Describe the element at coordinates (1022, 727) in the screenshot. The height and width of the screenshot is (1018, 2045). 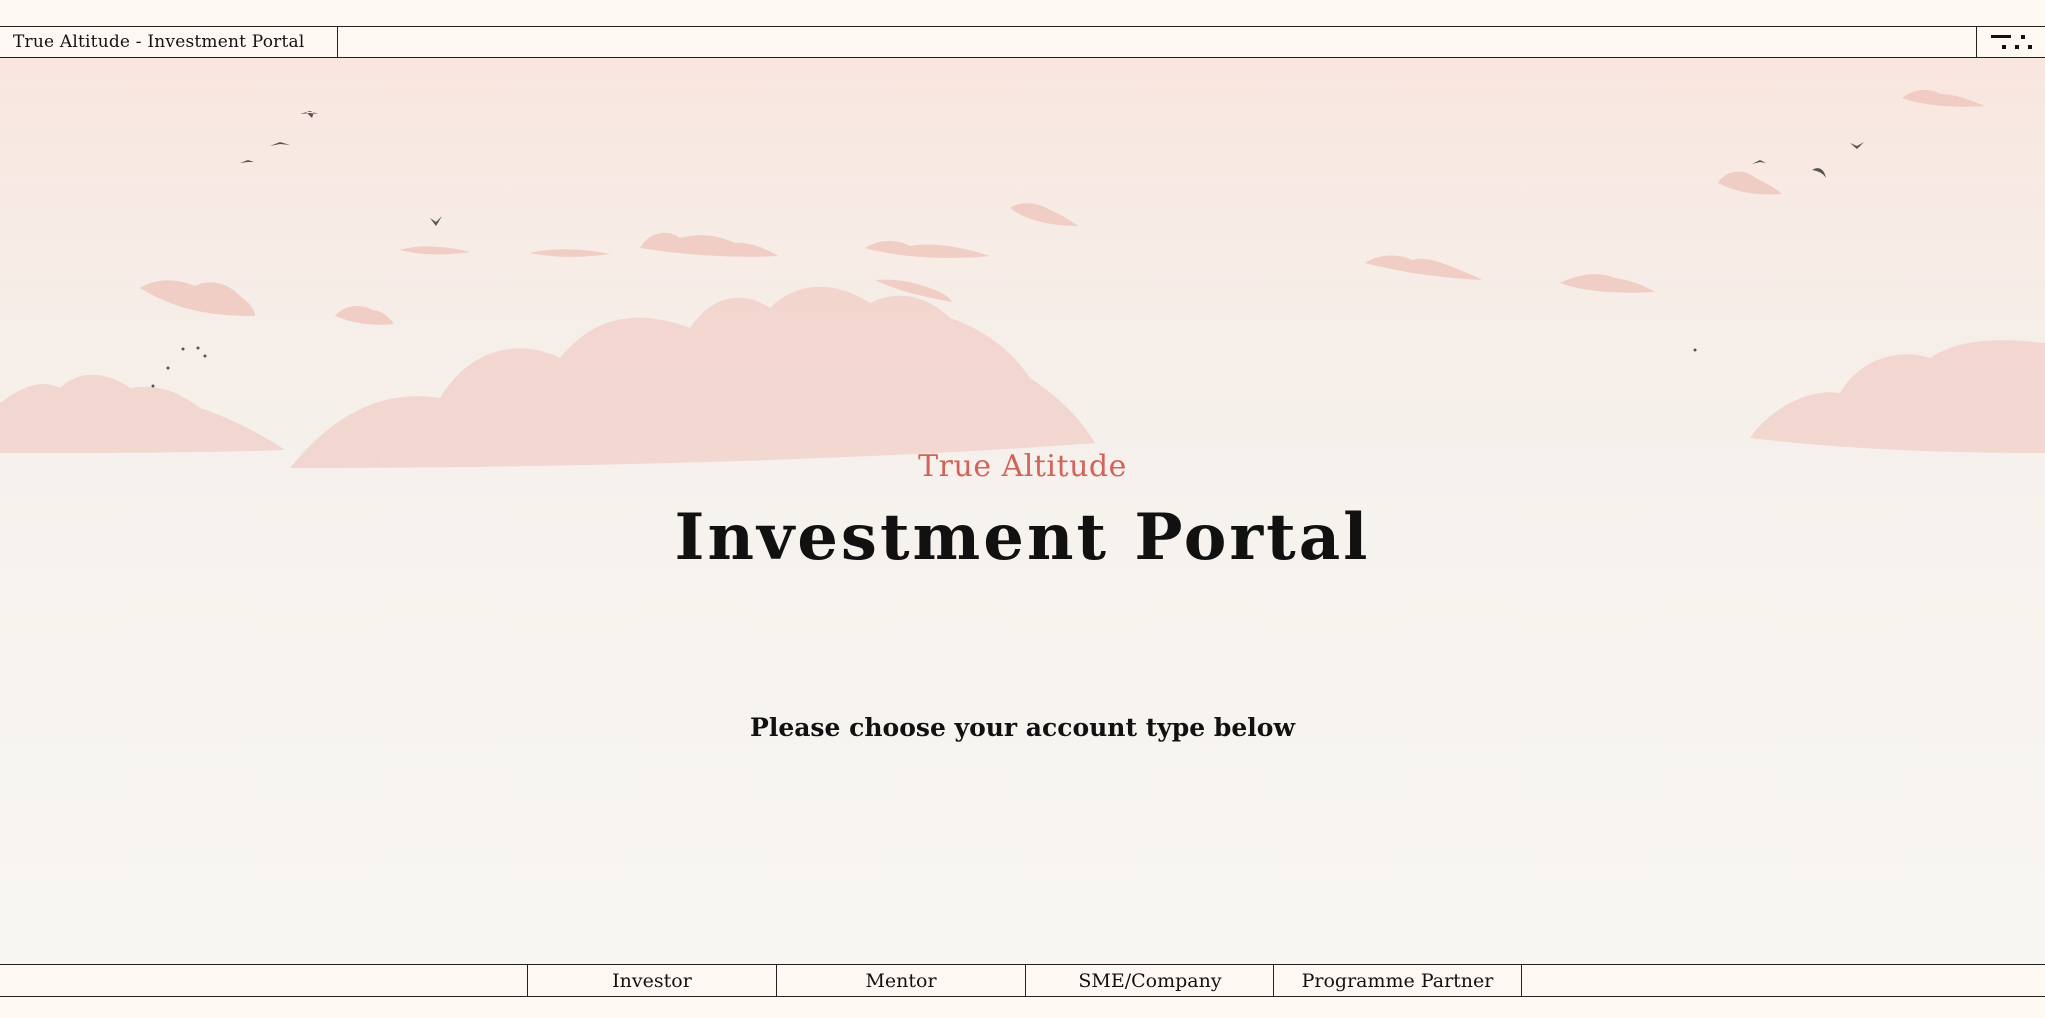
I see `account-type-prompt: Please choose your account type below` at that location.